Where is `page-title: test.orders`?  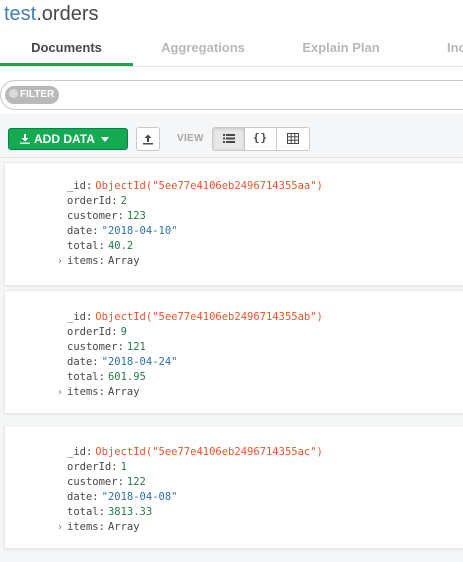 page-title: test.orders is located at coordinates (51, 14).